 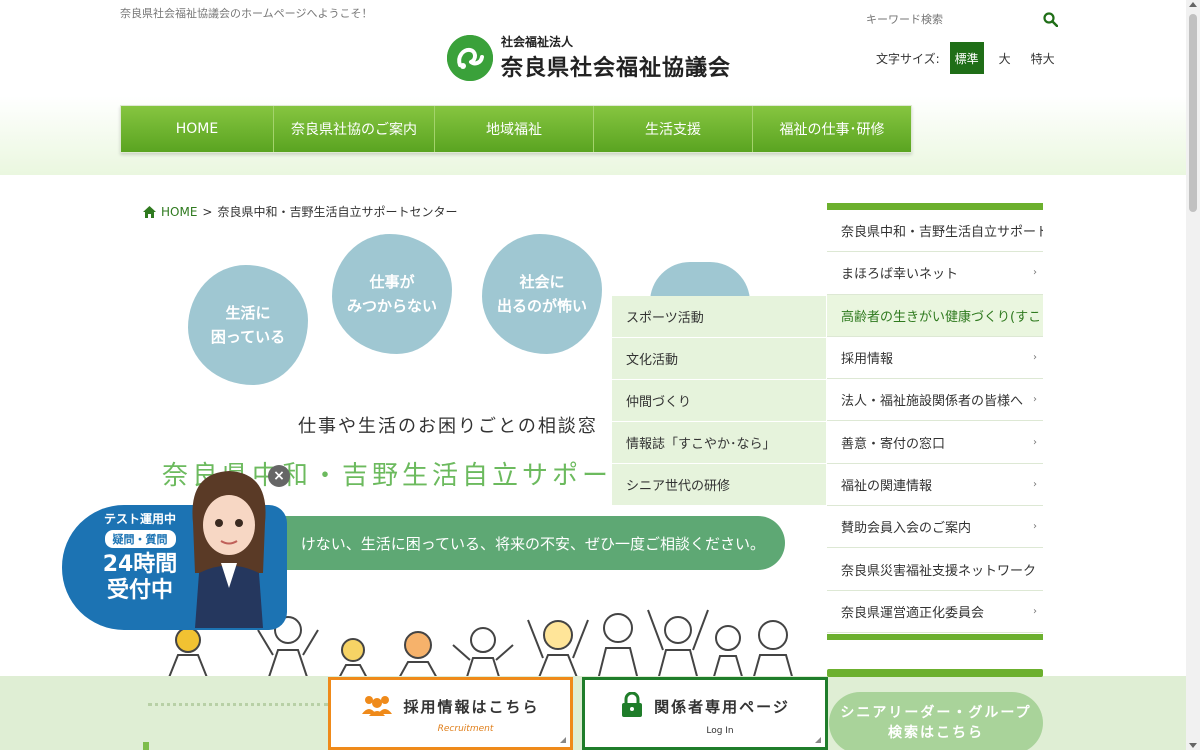 What do you see at coordinates (719, 485) in the screenshot?
I see `submenu-item-senior-training: シニア世代の研修` at bounding box center [719, 485].